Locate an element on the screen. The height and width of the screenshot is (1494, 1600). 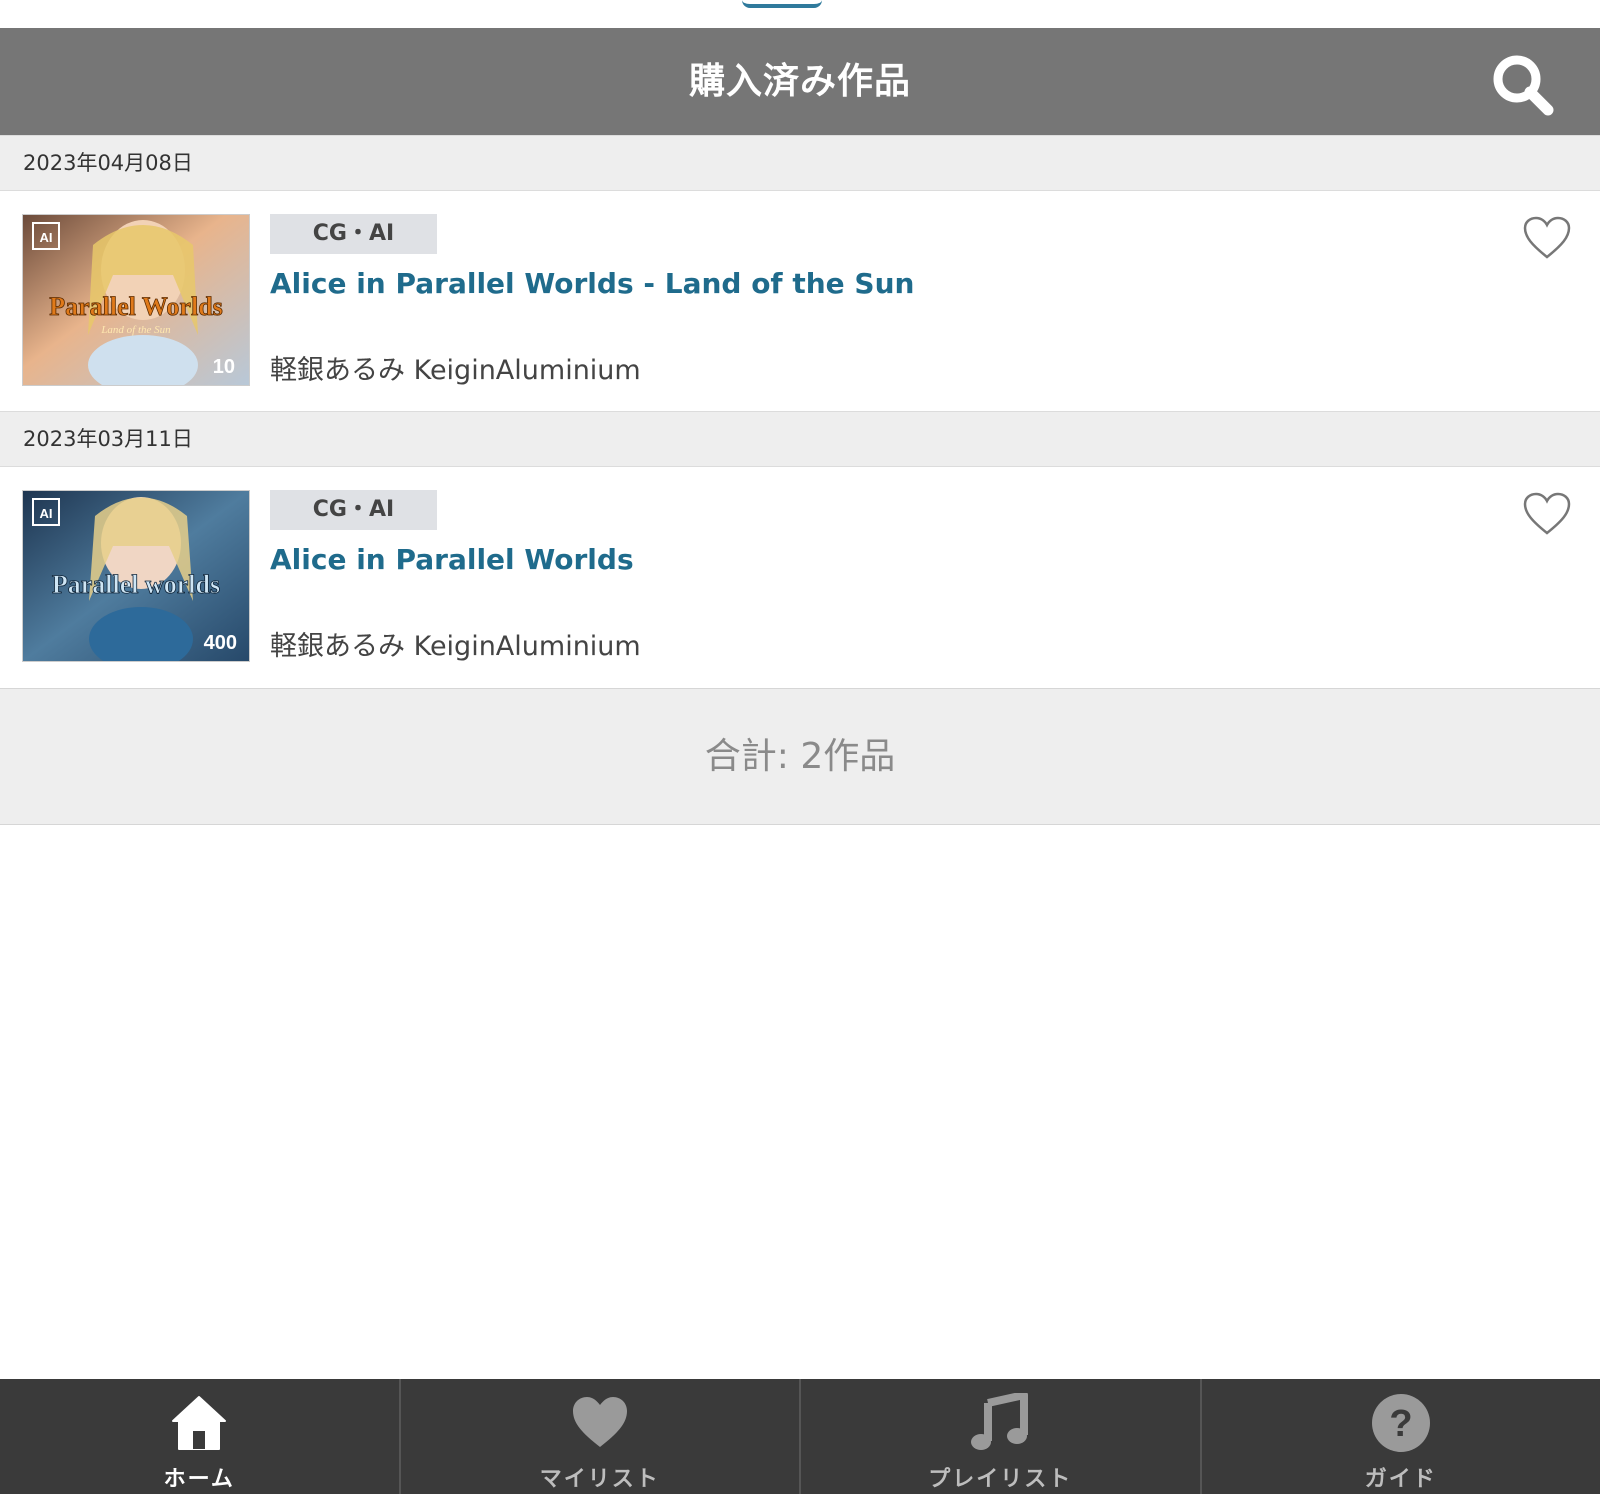
bottom-tab-bar: ホーム マイリスト プレイリスト ? ガイド is located at coordinates (800, 1436).